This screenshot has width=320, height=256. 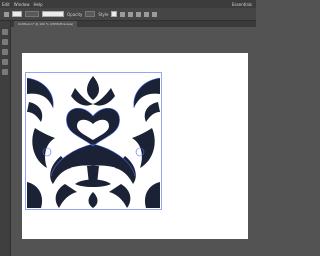 What do you see at coordinates (90, 14) in the screenshot?
I see `opacity-field` at bounding box center [90, 14].